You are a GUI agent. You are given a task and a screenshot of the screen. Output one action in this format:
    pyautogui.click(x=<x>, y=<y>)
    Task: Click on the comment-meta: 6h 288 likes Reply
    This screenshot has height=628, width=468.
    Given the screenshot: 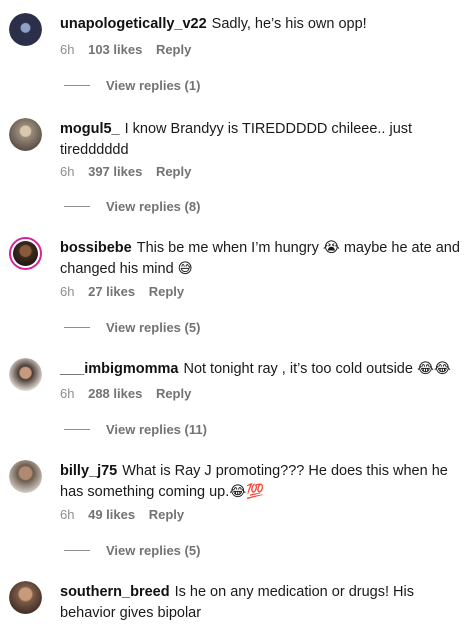 What is the action you would take?
    pyautogui.click(x=130, y=393)
    